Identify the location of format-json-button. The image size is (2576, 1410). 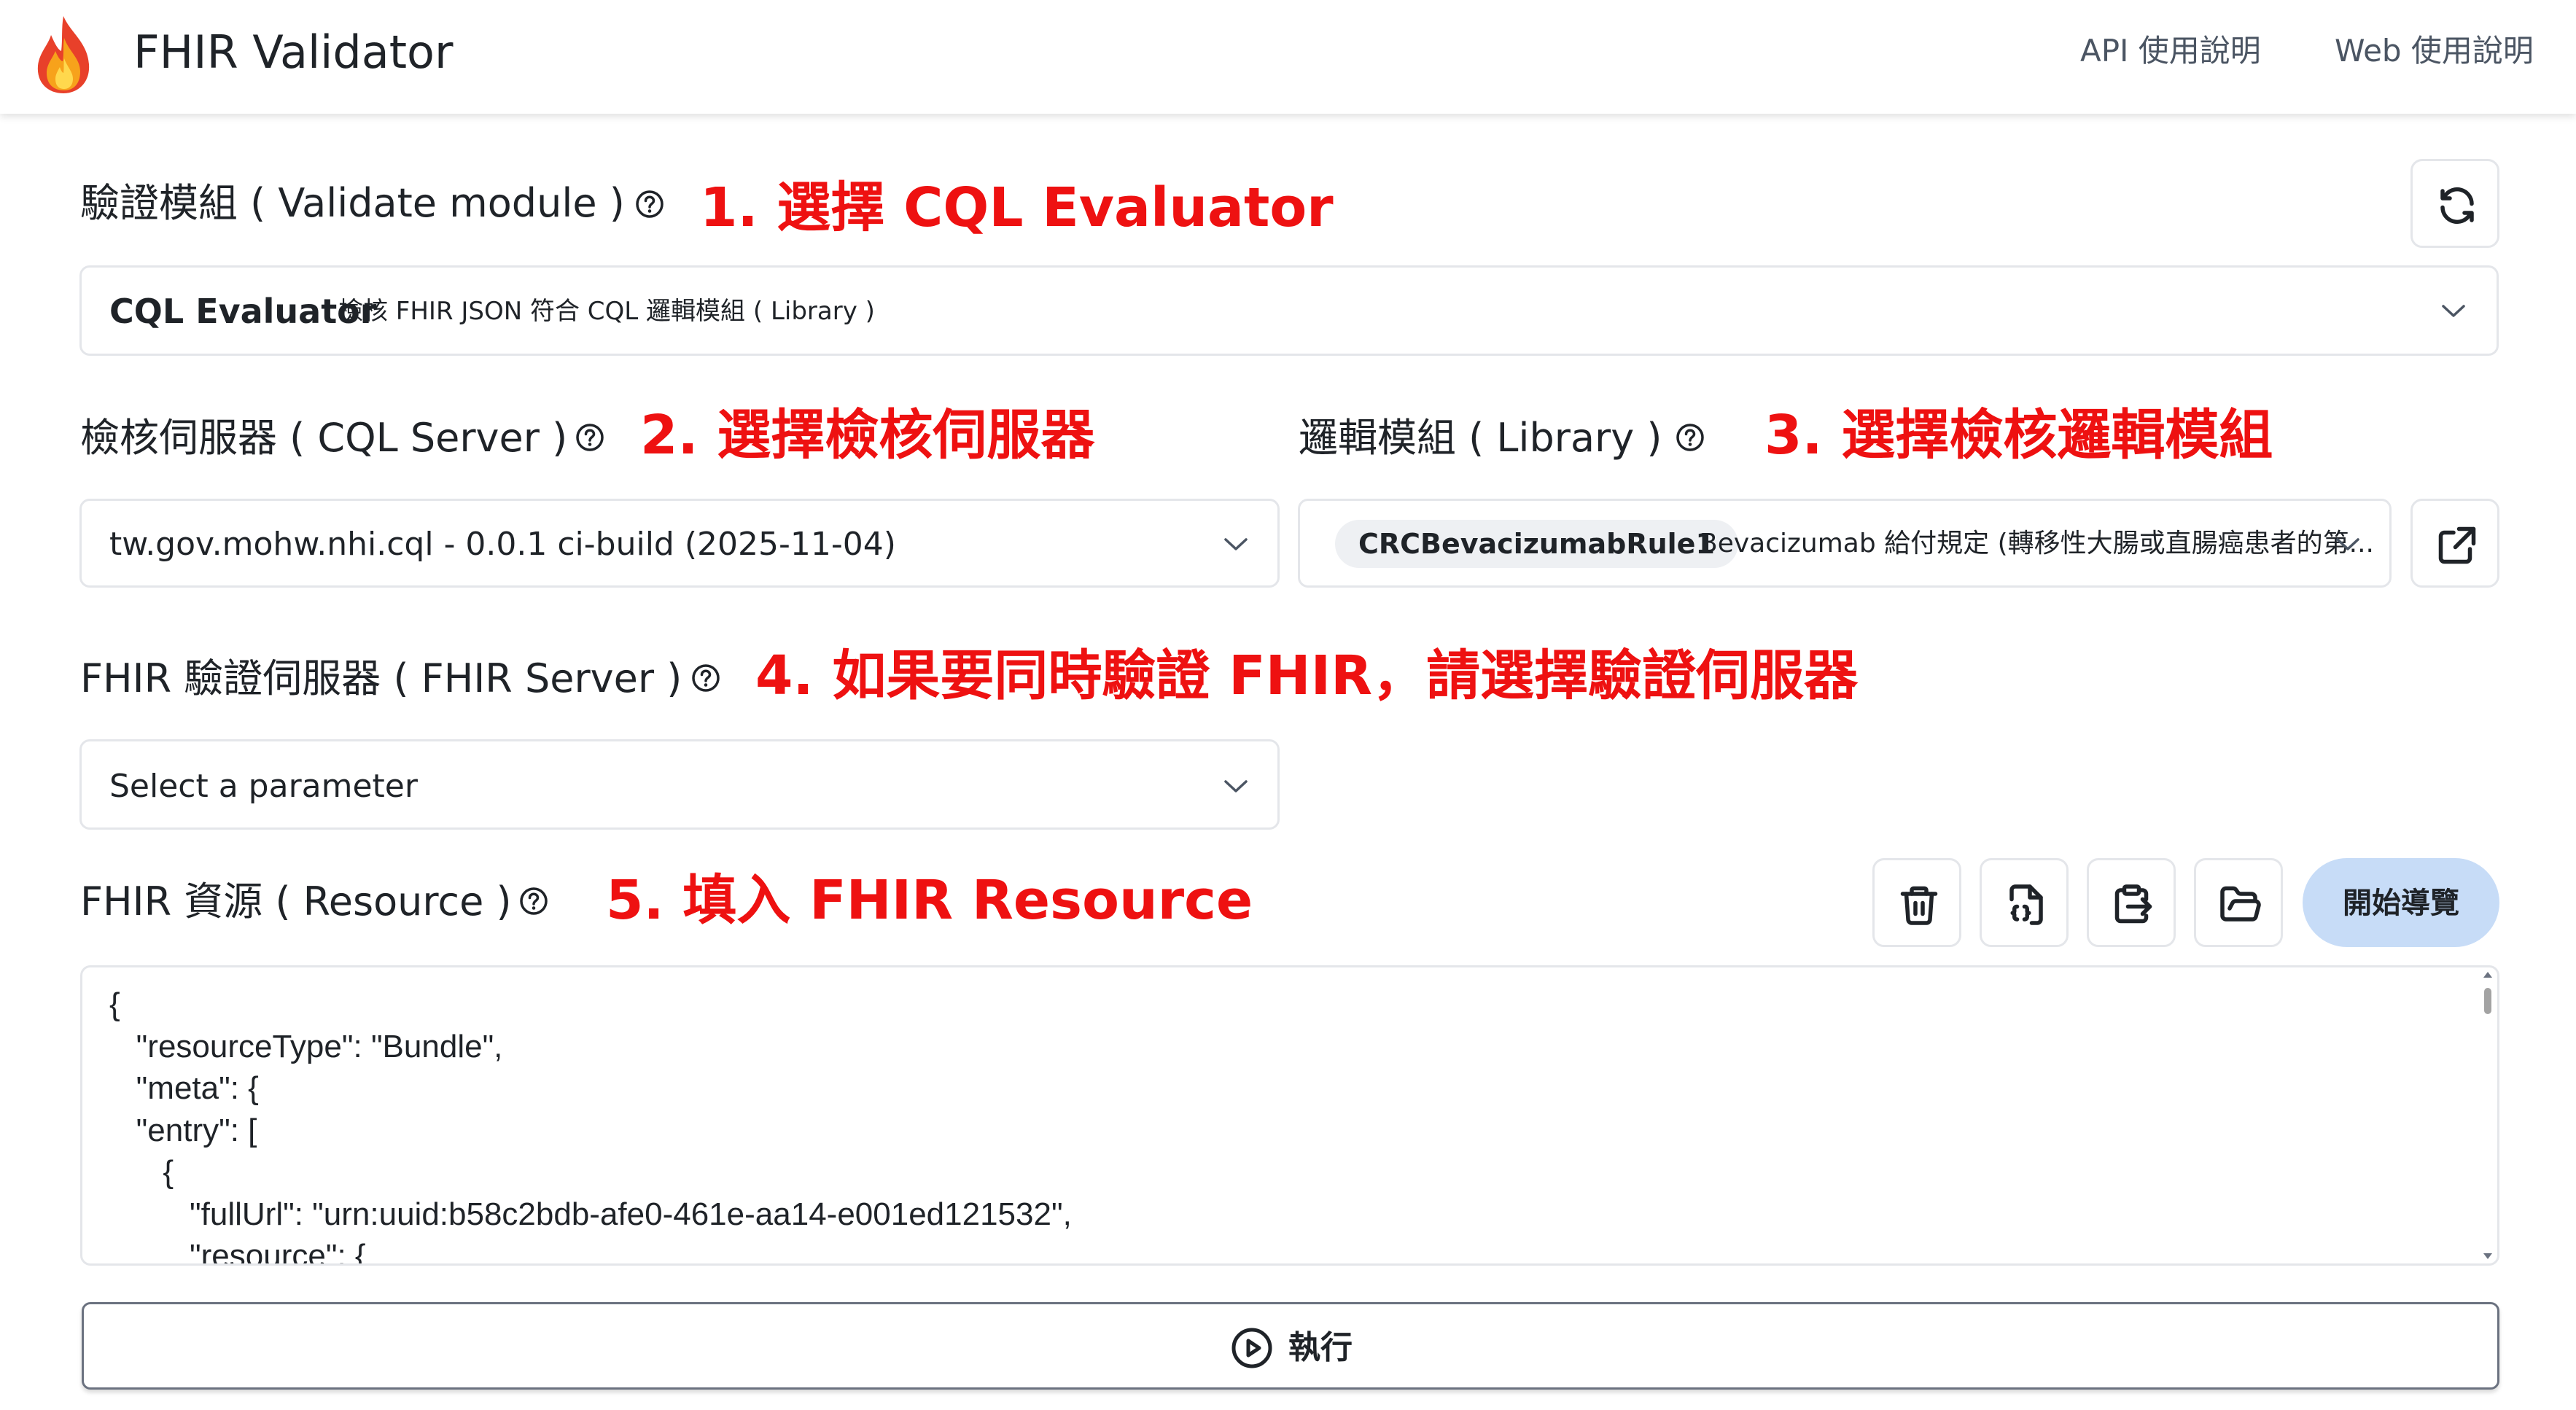
(2024, 902).